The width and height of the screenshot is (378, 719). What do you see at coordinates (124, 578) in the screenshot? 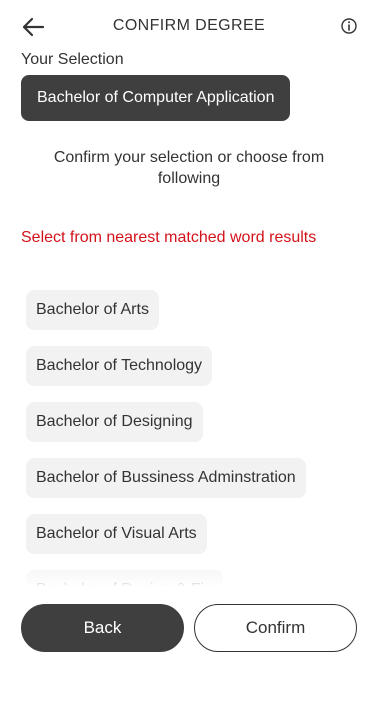
I see `suggestion-chip: Bachelor of Design & Fin` at bounding box center [124, 578].